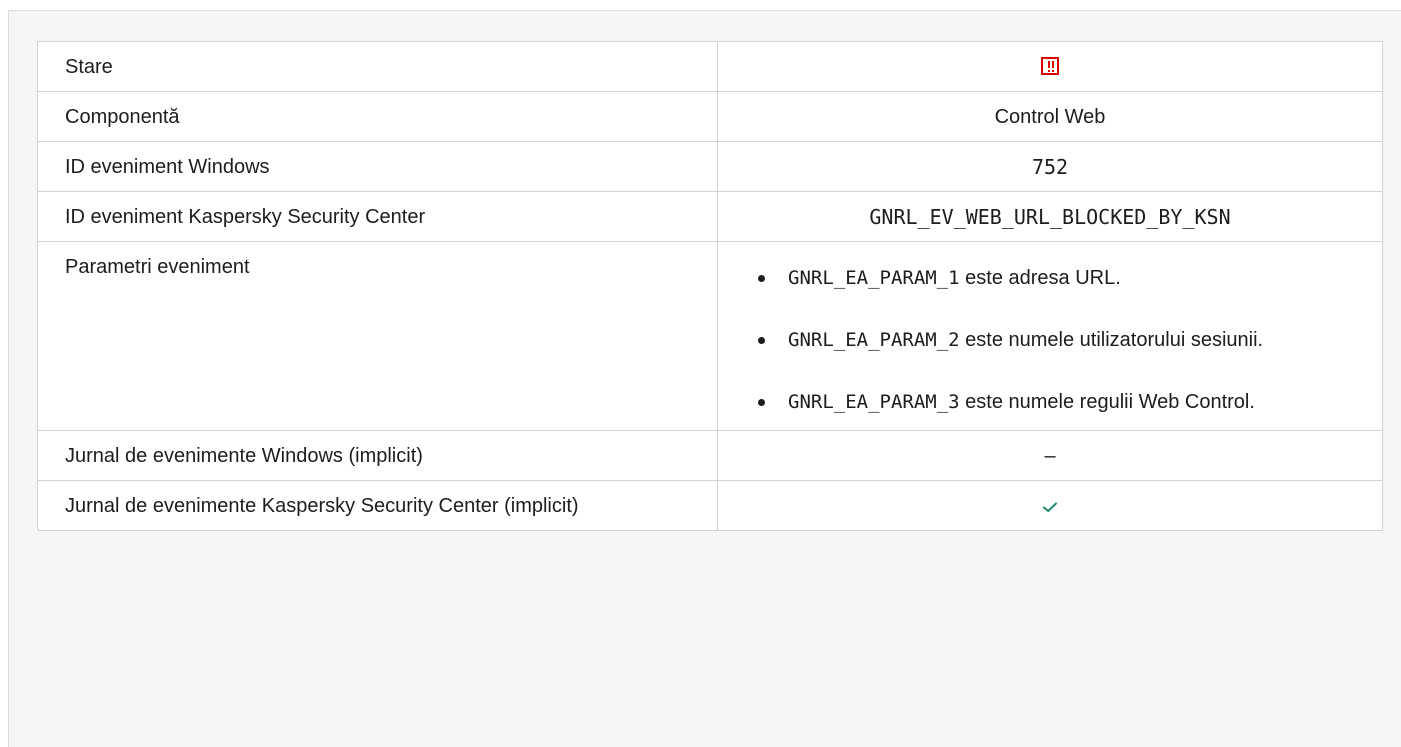  Describe the element at coordinates (377, 166) in the screenshot. I see `row-label: ID eveniment Windows` at that location.